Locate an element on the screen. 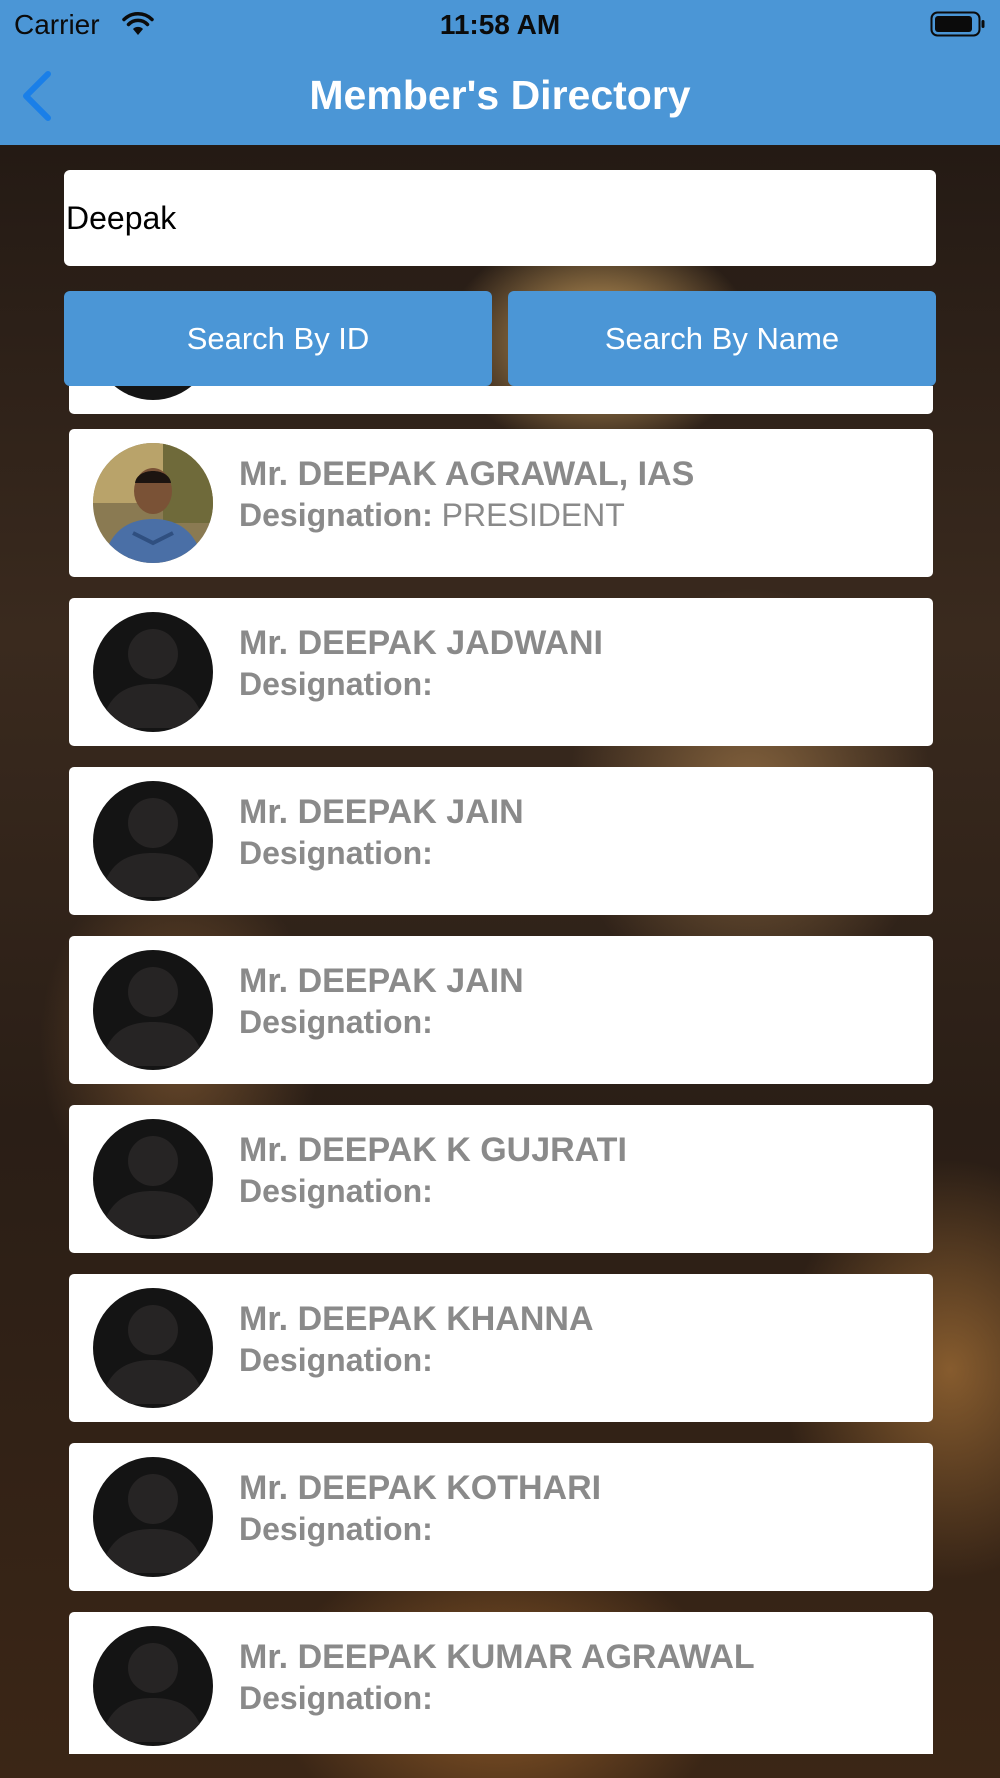 The width and height of the screenshot is (1000, 1778). search-by-id-label: Search By ID is located at coordinates (278, 338).